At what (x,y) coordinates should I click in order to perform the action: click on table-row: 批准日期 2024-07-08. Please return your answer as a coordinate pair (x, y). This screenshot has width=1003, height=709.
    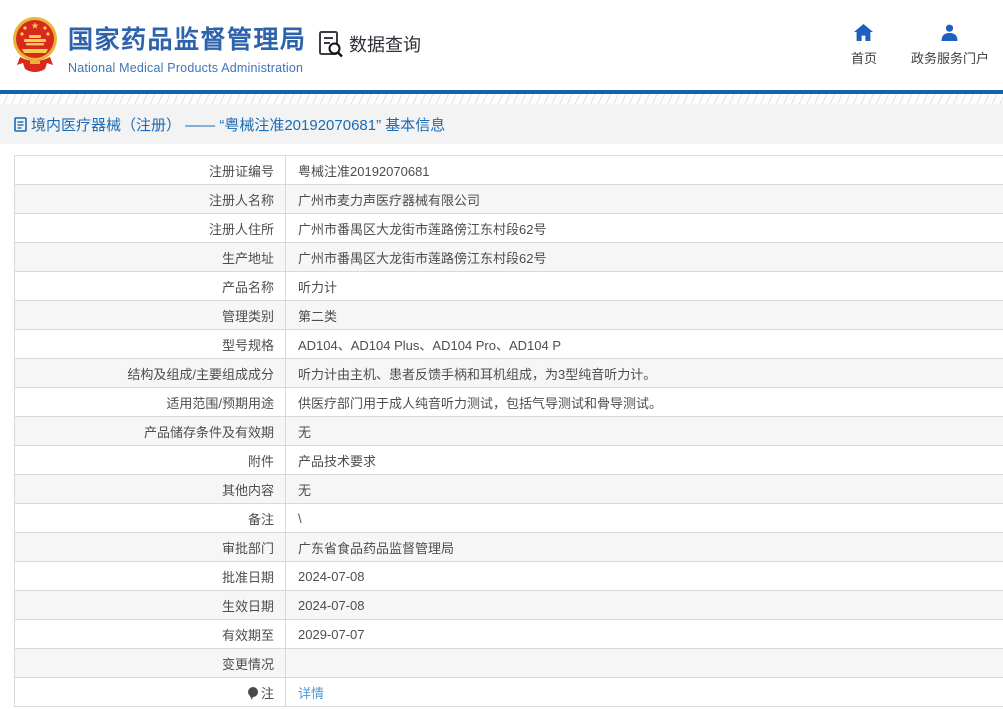
    Looking at the image, I should click on (509, 576).